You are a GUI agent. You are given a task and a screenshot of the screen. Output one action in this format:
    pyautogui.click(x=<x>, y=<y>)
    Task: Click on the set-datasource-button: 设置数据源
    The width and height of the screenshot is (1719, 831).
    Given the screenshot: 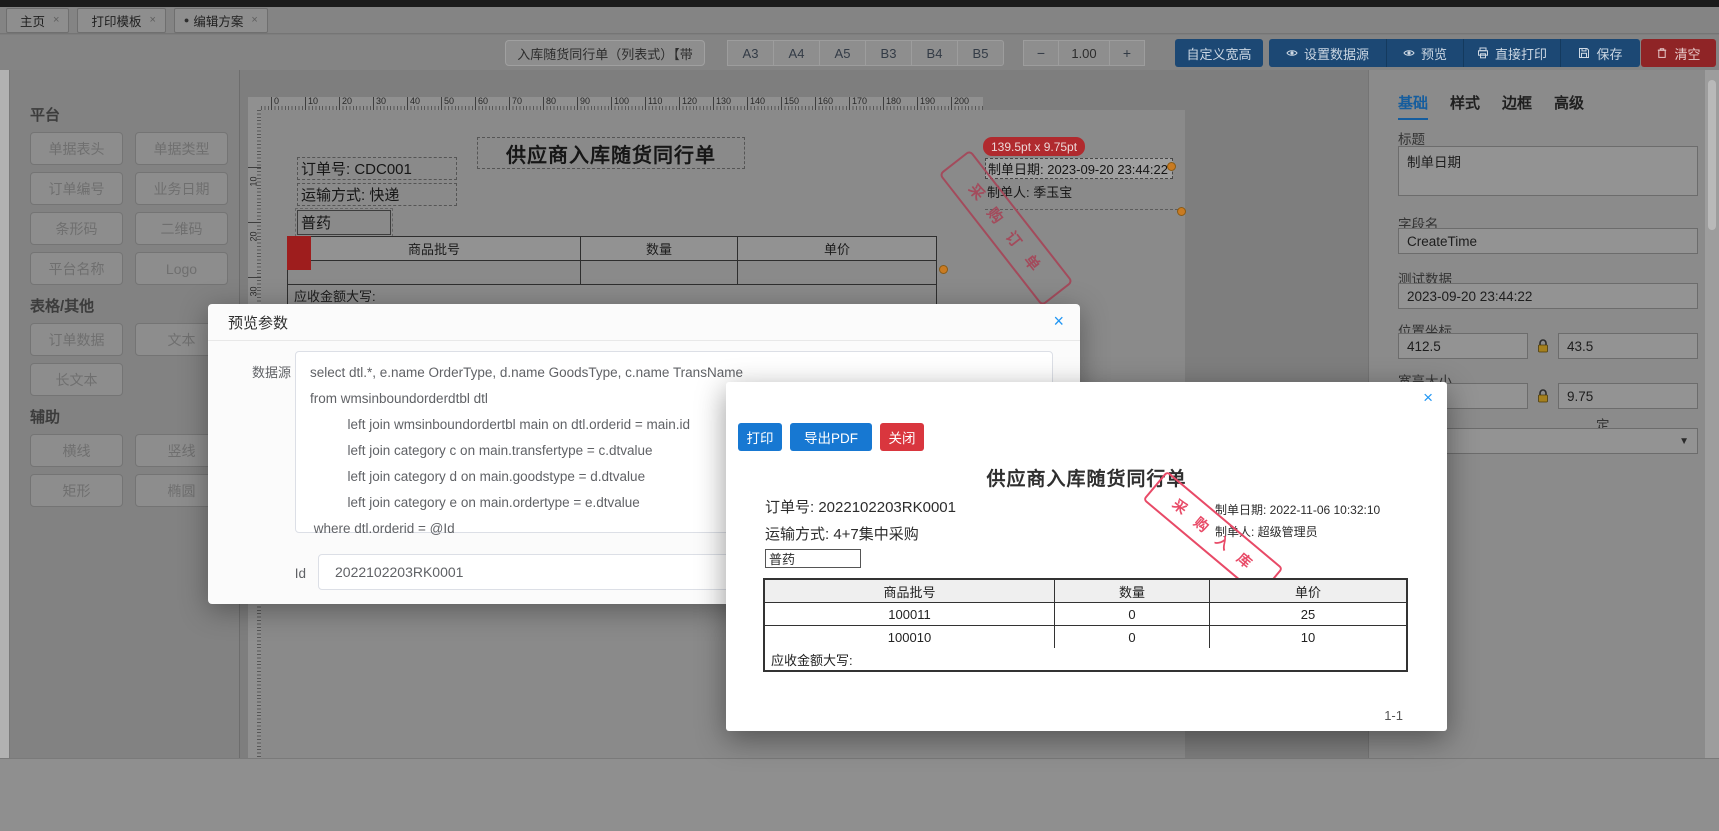 What is the action you would take?
    pyautogui.click(x=1327, y=53)
    